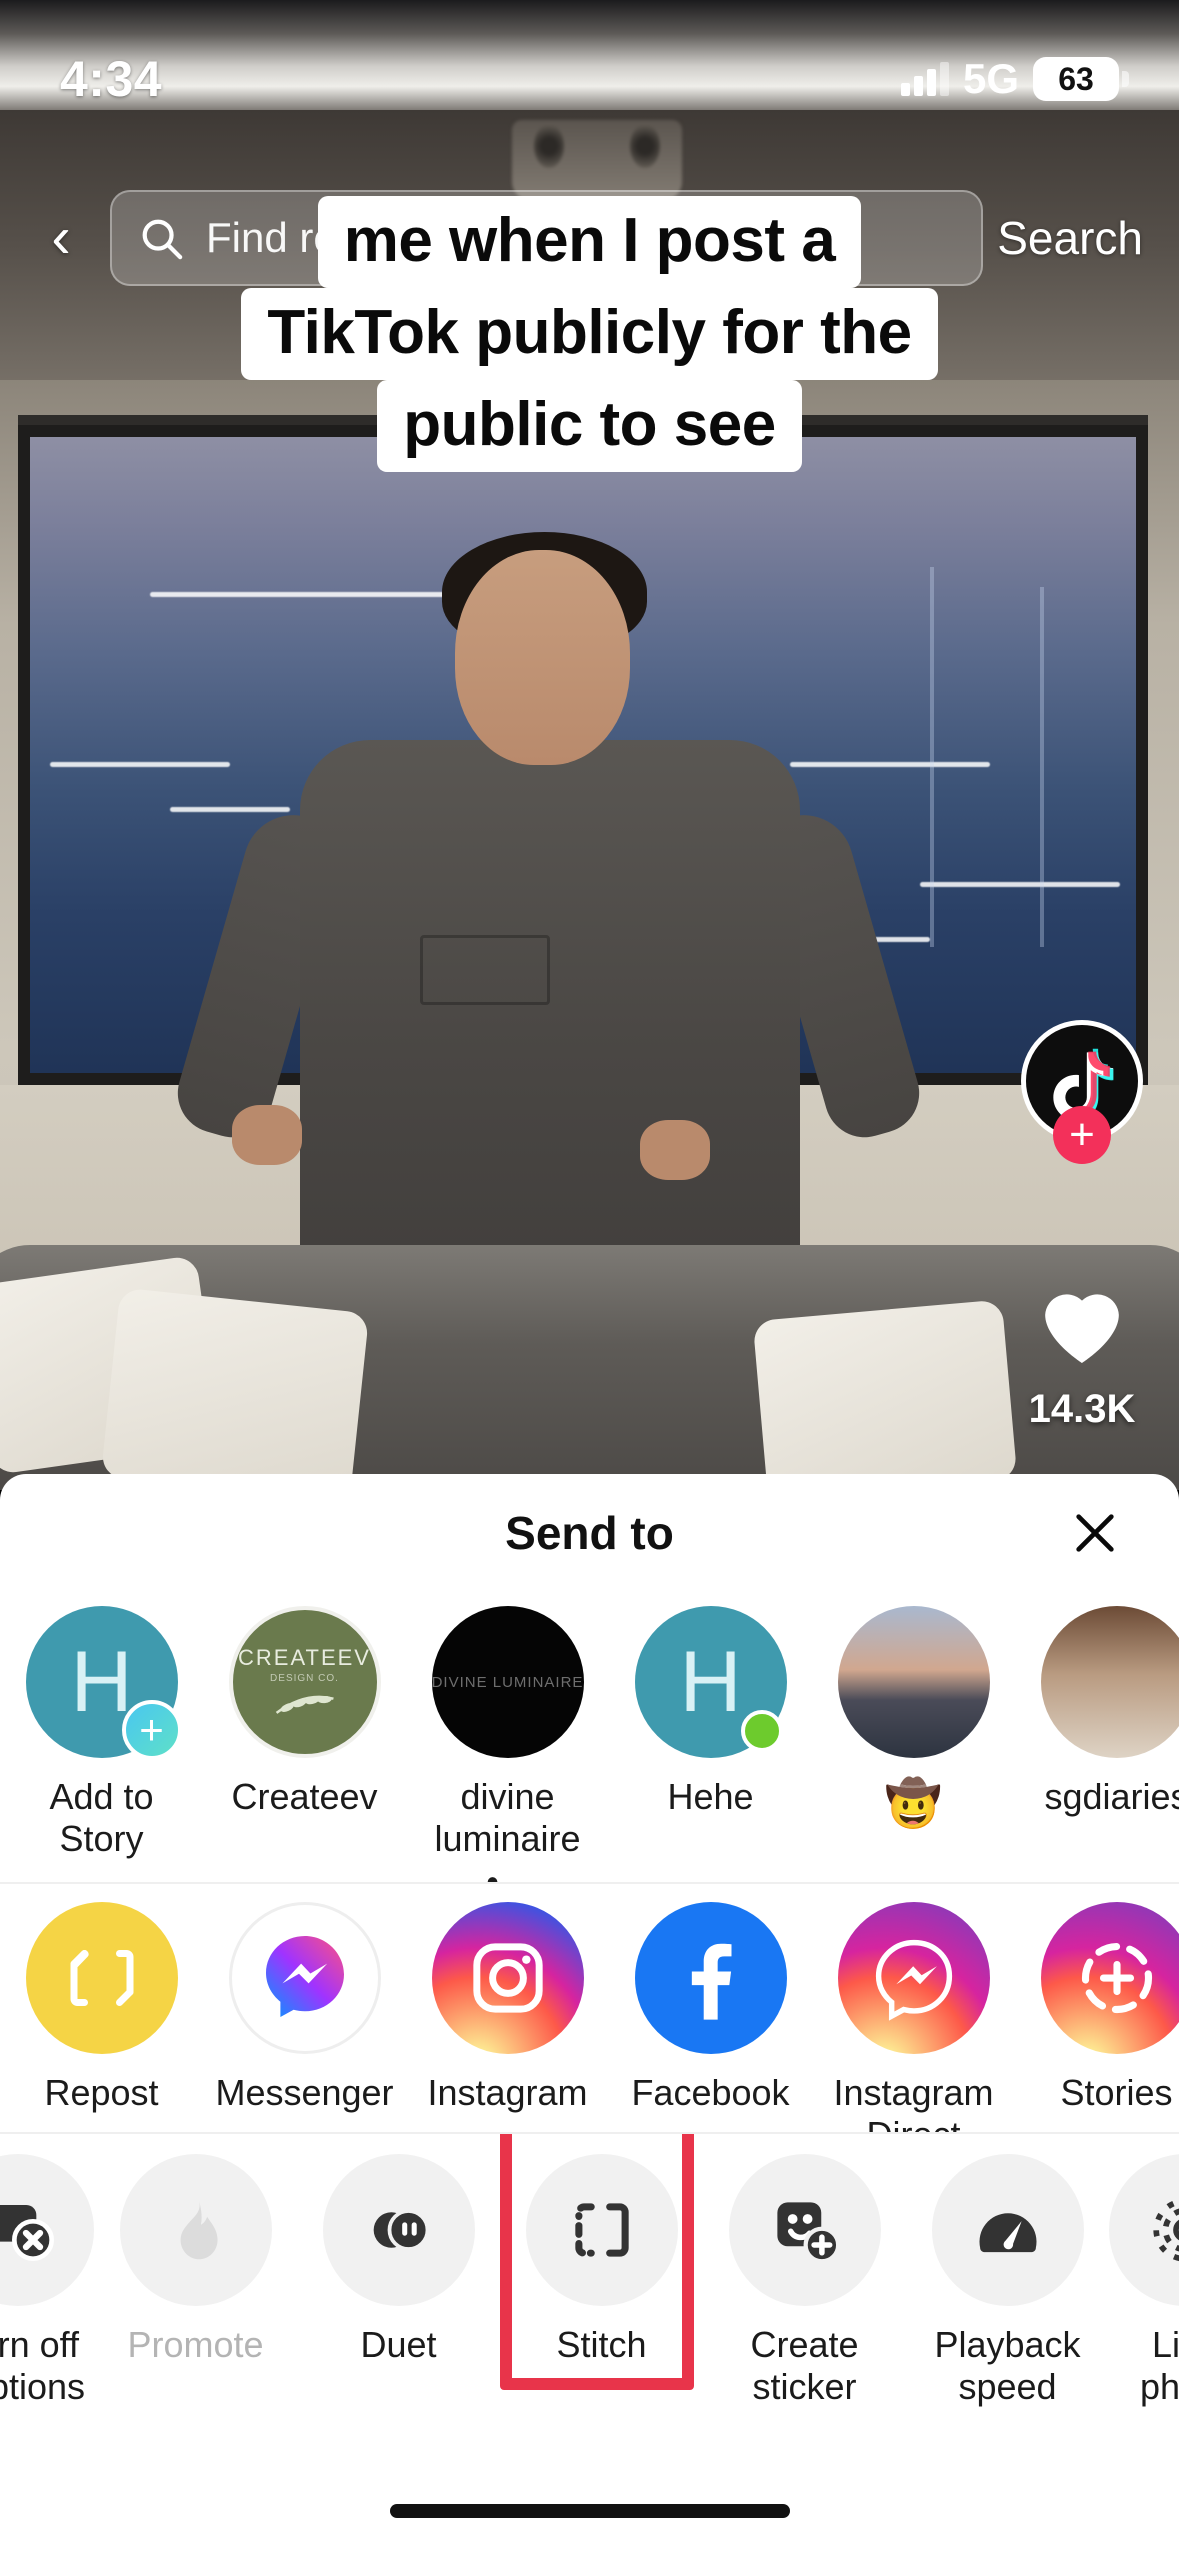  Describe the element at coordinates (1144, 2230) in the screenshot. I see `live-photo-icon` at that location.